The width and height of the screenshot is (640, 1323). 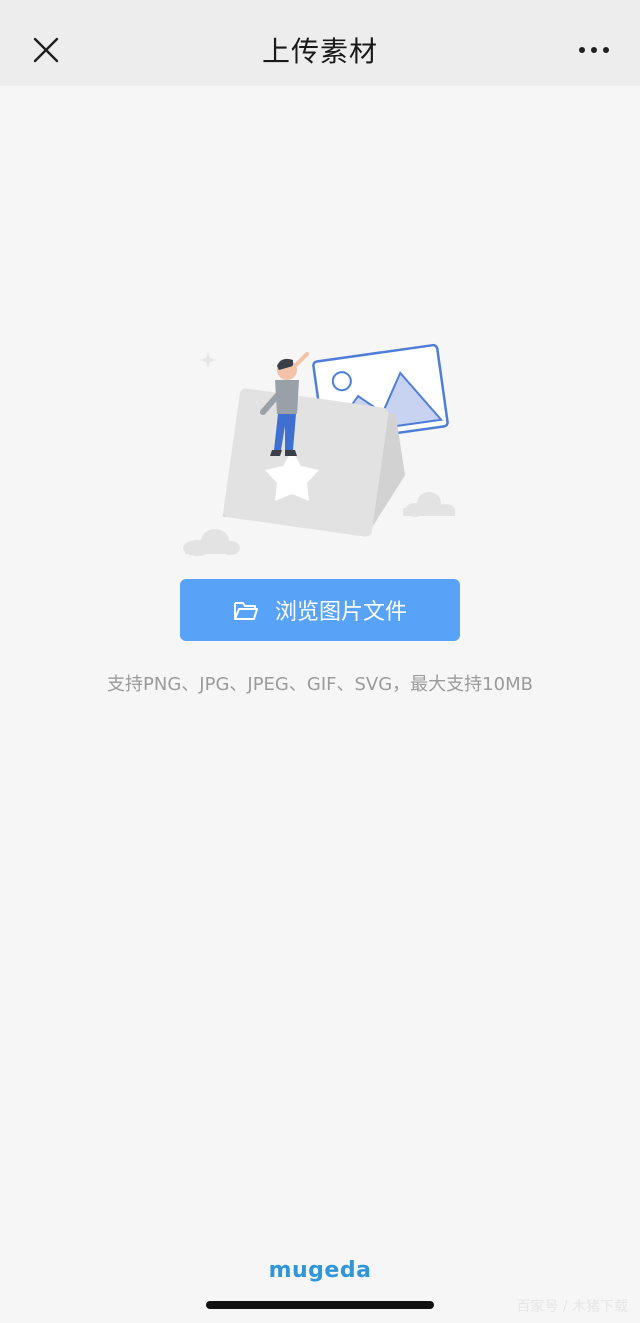 I want to click on page-title: 上传素材, so click(x=319, y=51).